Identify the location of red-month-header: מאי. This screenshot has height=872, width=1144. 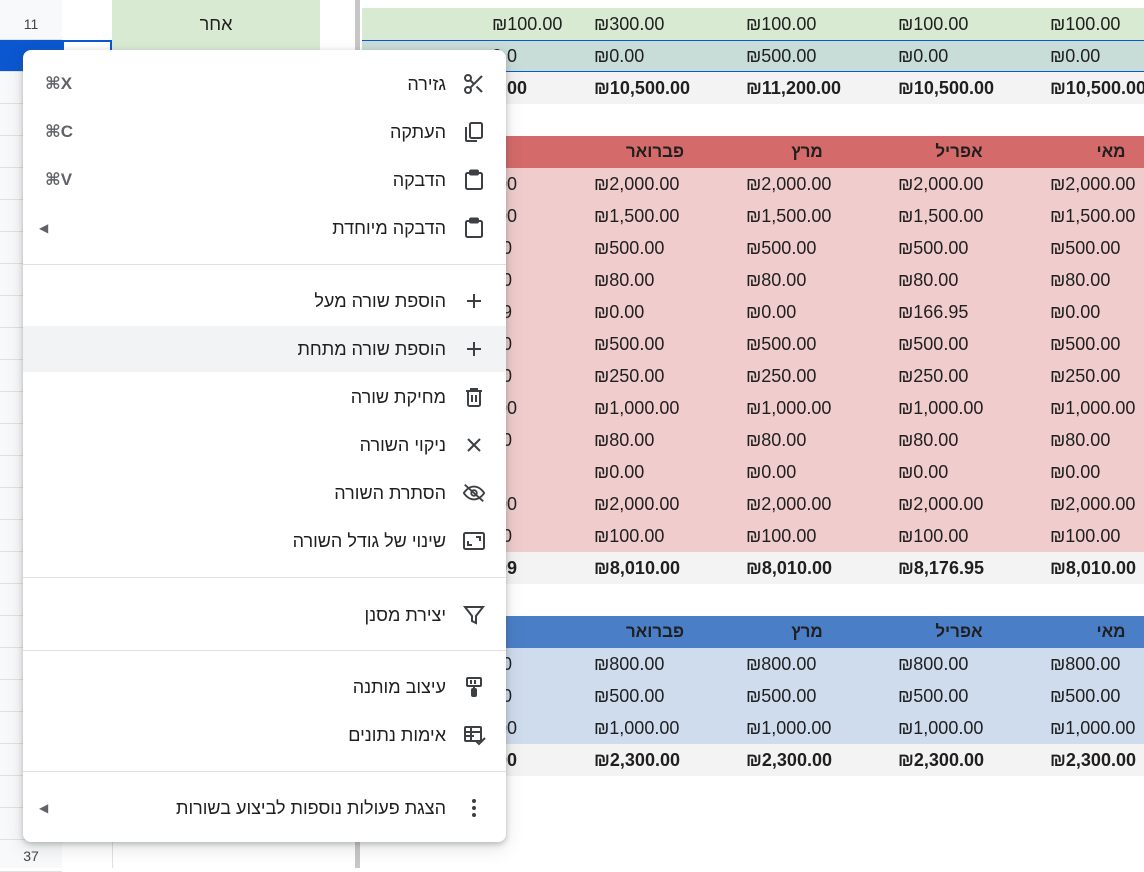
(1090, 152).